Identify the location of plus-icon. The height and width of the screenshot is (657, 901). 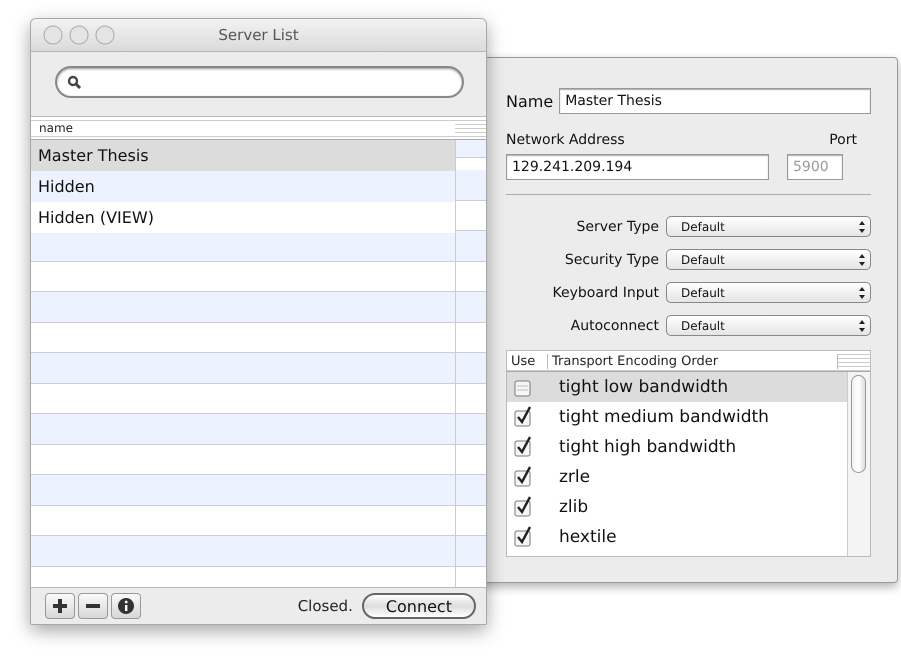
(60, 606).